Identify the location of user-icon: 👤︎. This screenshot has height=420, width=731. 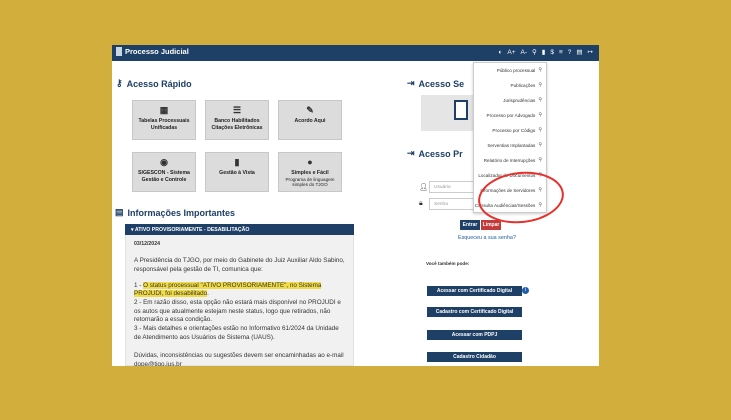
(423, 187).